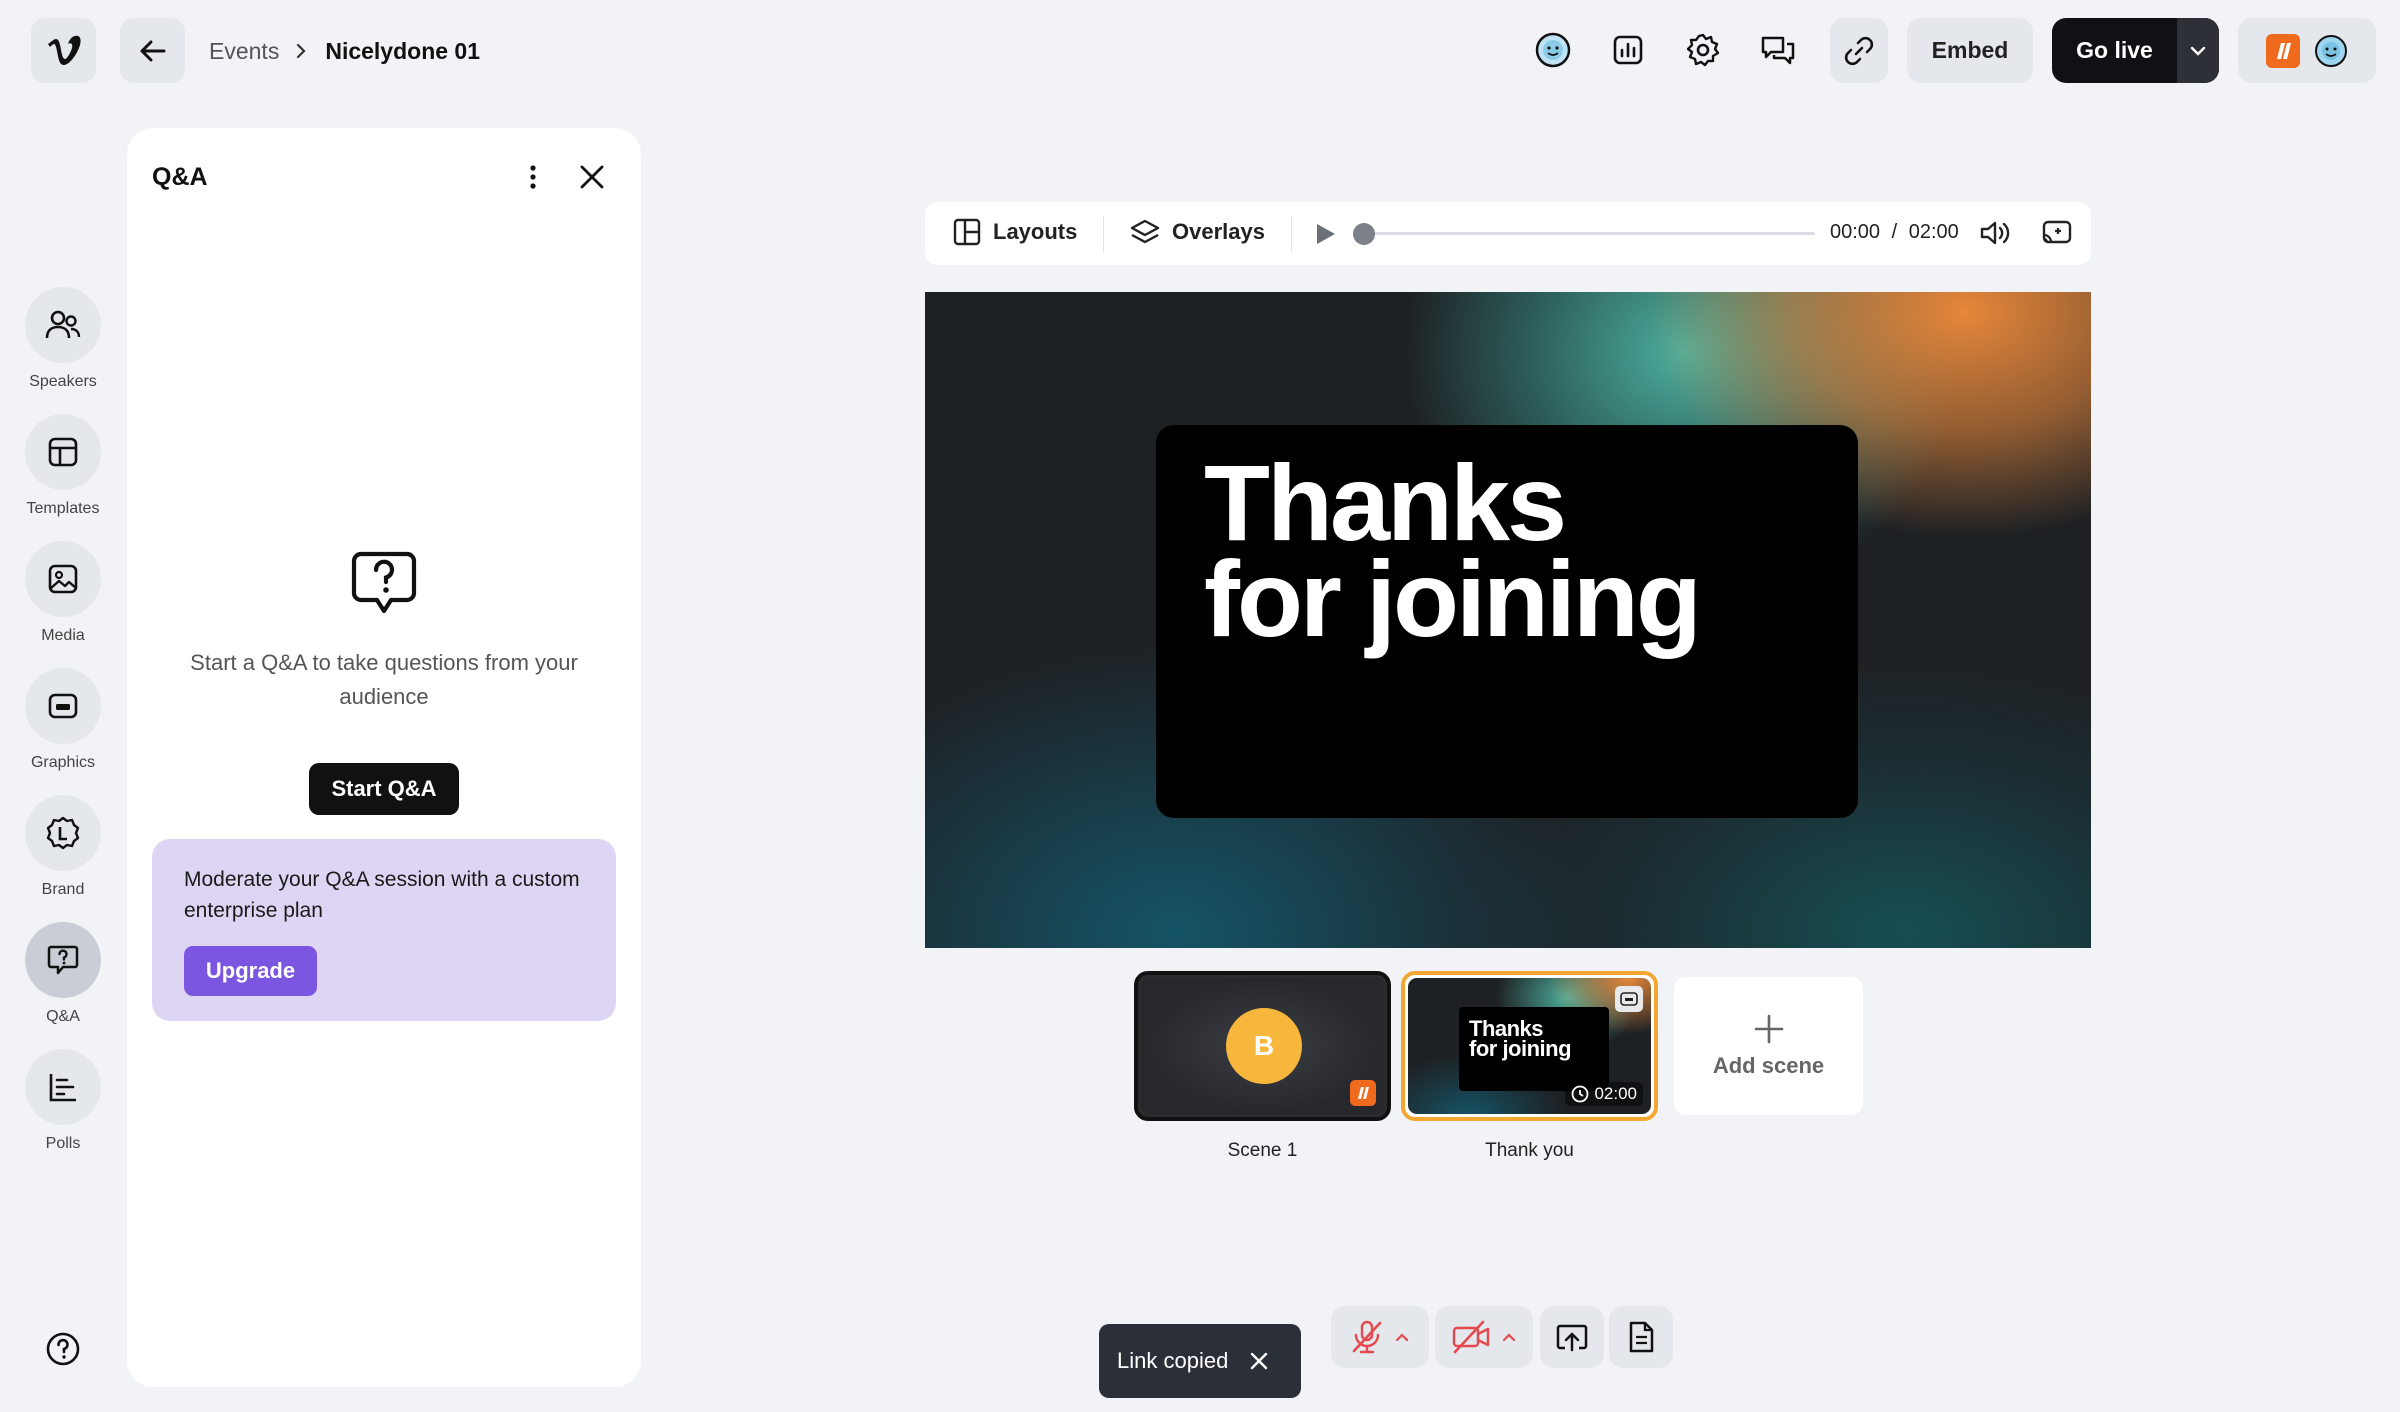 This screenshot has width=2400, height=1412. I want to click on copy-link-button, so click(1859, 50).